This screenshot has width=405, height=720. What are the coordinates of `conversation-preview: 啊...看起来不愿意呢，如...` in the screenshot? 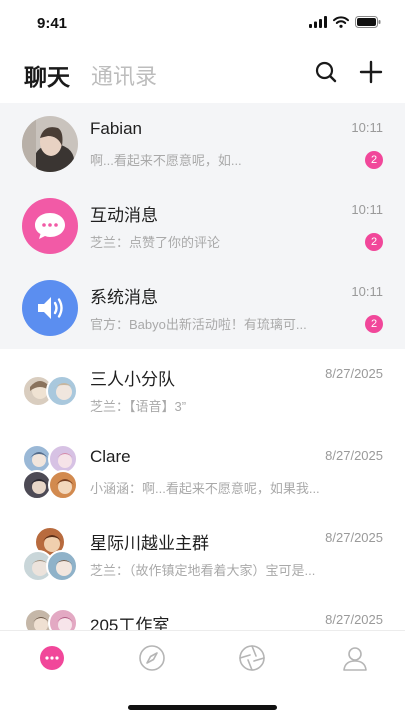 It's located at (166, 160).